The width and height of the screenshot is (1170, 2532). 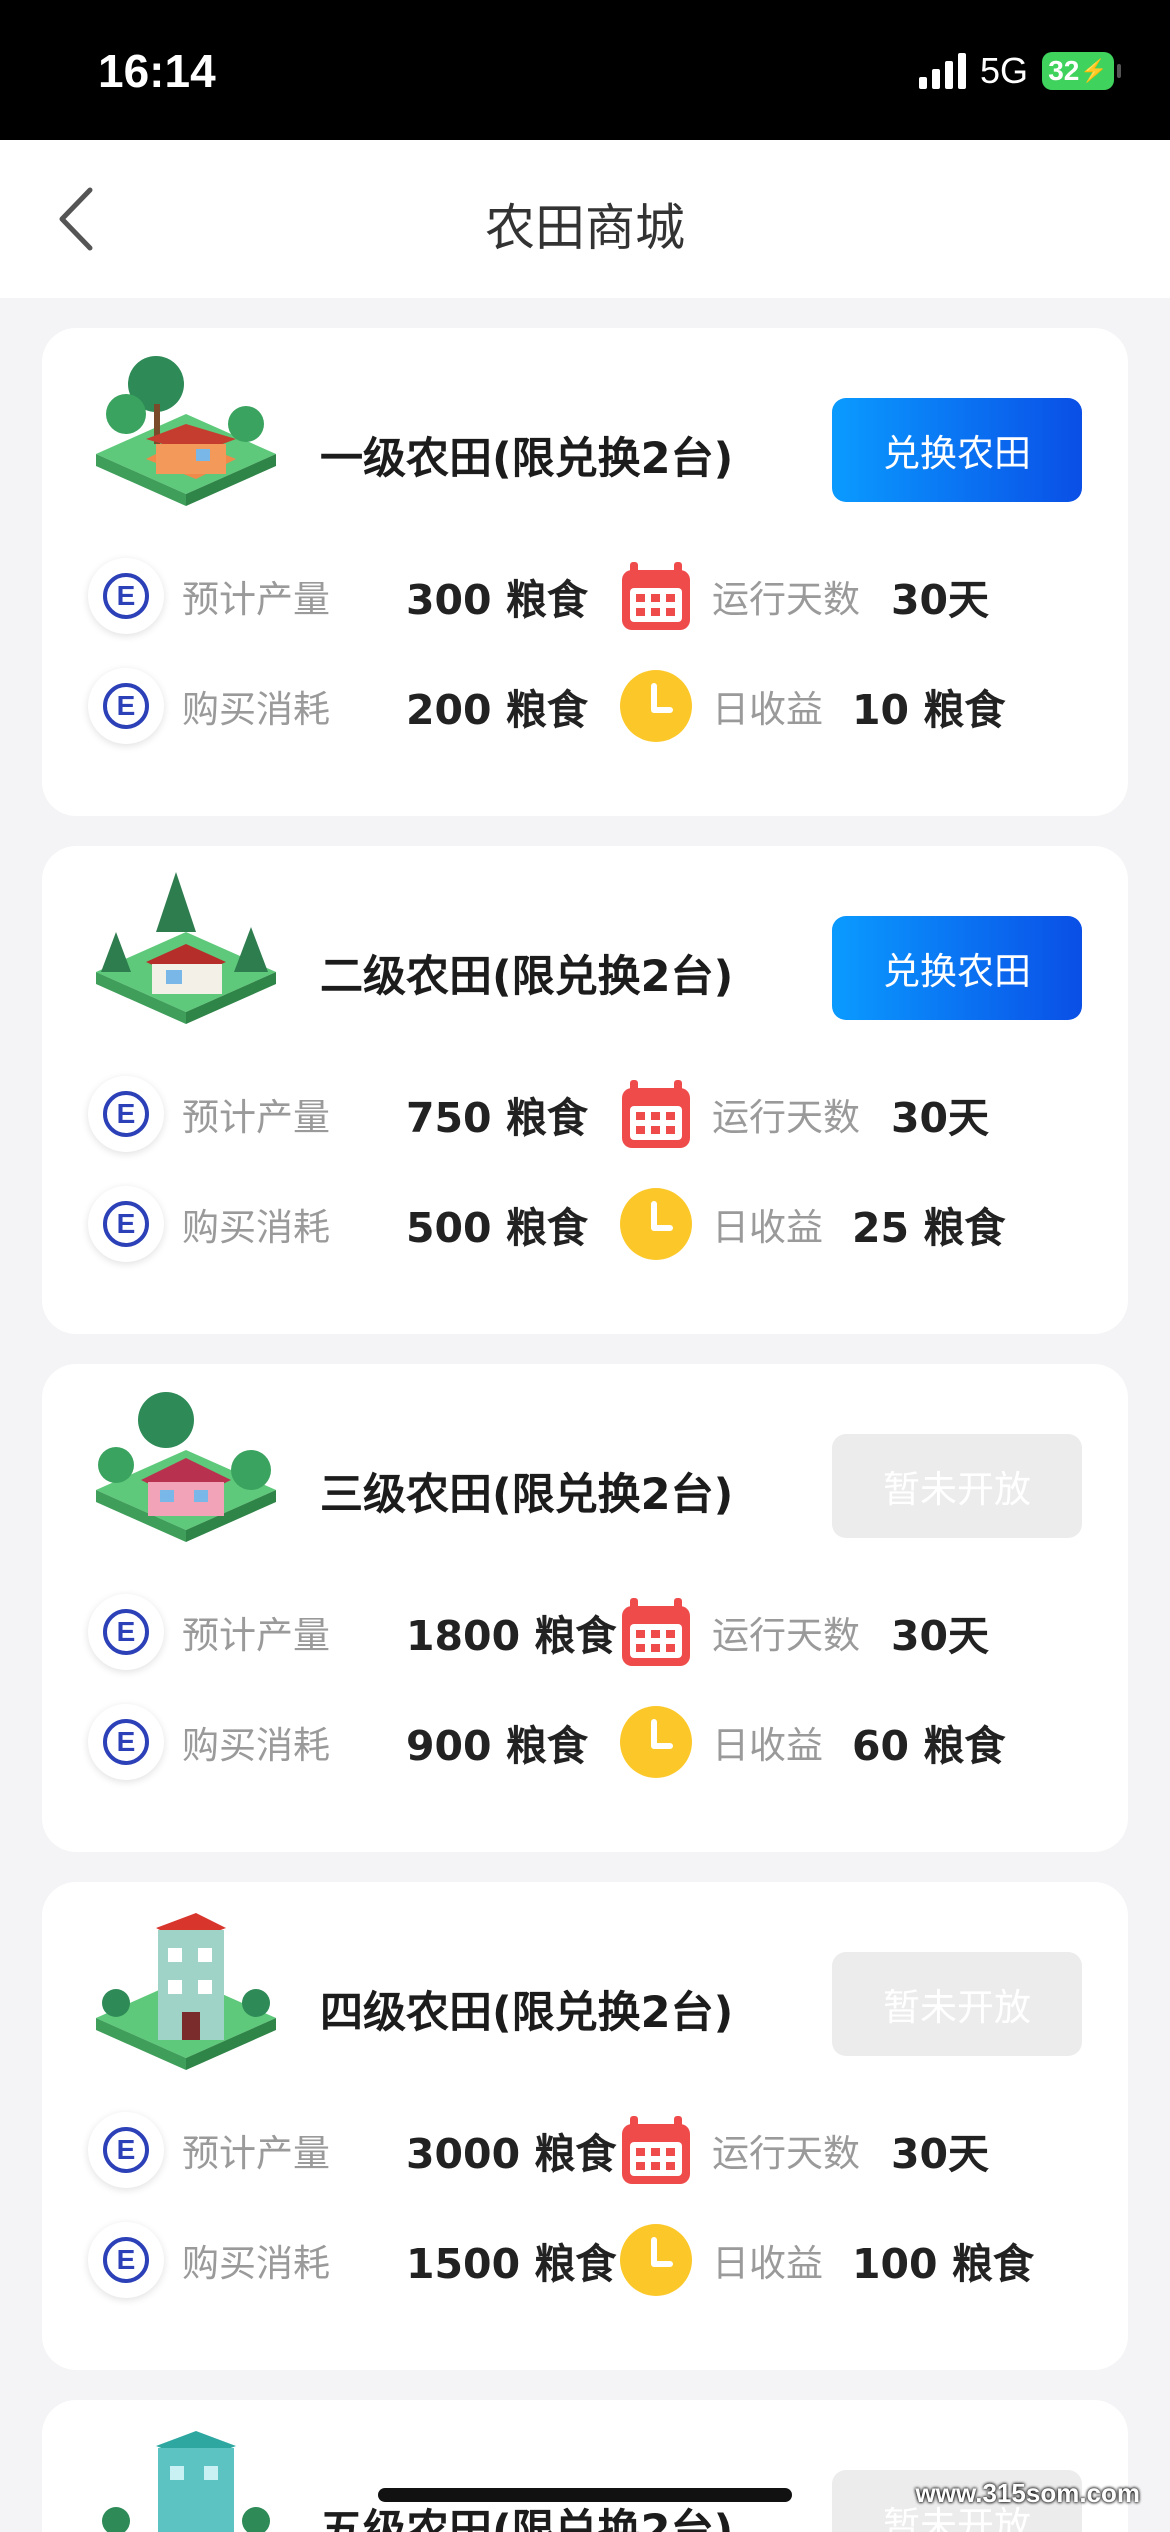 What do you see at coordinates (810, 1742) in the screenshot?
I see `daily-income: 日收益 60 粮食` at bounding box center [810, 1742].